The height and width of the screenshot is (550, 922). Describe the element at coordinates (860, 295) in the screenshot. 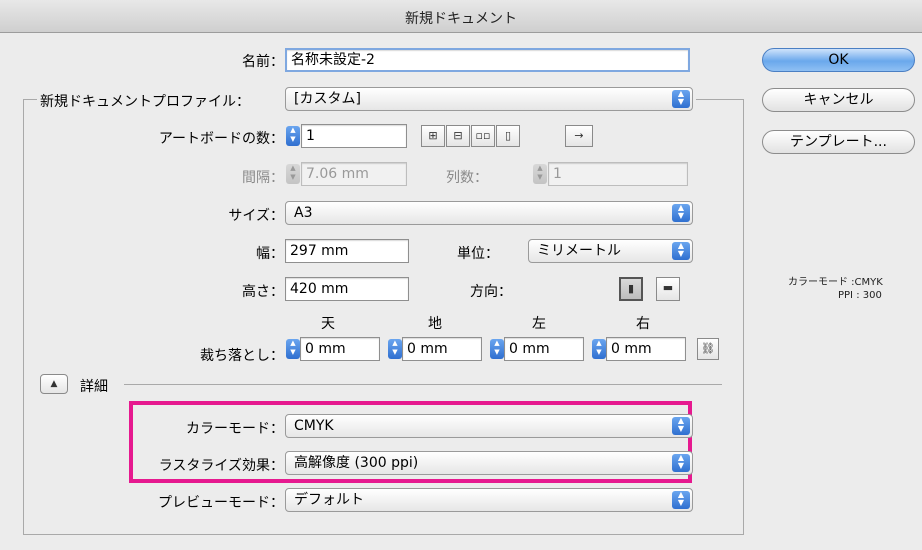

I see `info-ppi: PPI : 300` at that location.